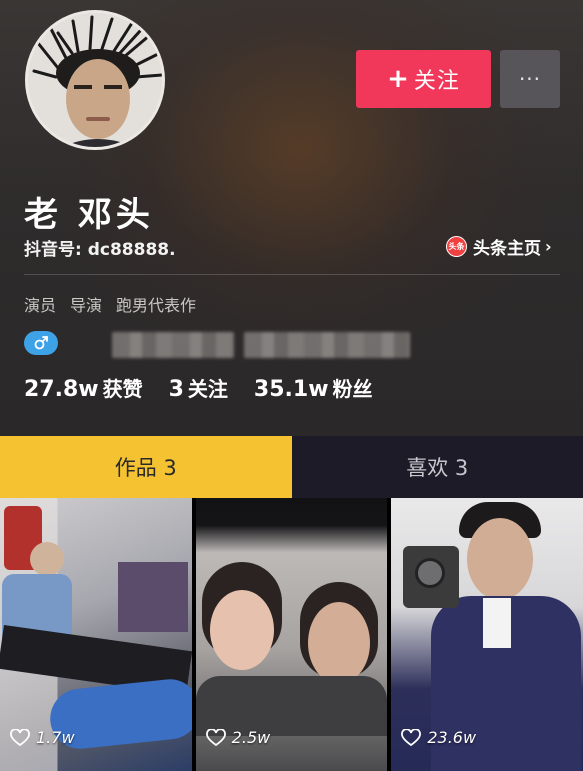  I want to click on tab-works: 作品 3, so click(146, 467).